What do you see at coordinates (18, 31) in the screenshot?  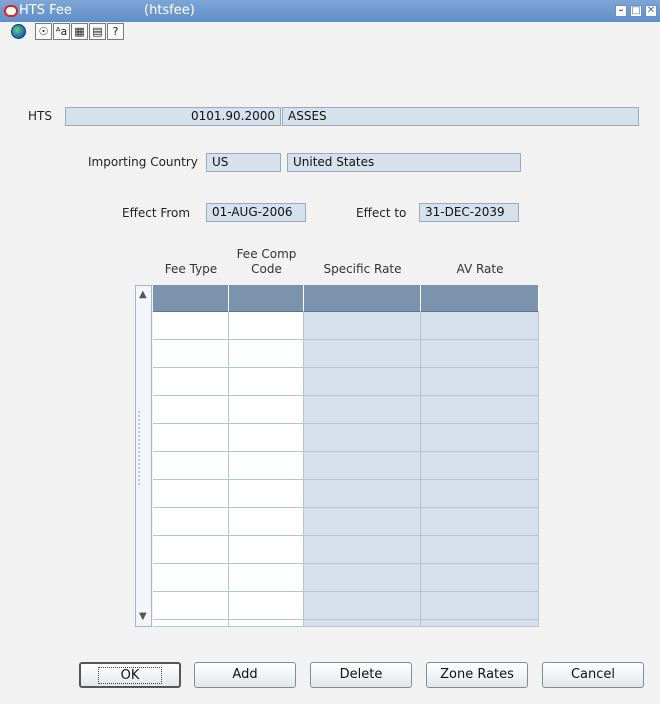 I see `globe-icon` at bounding box center [18, 31].